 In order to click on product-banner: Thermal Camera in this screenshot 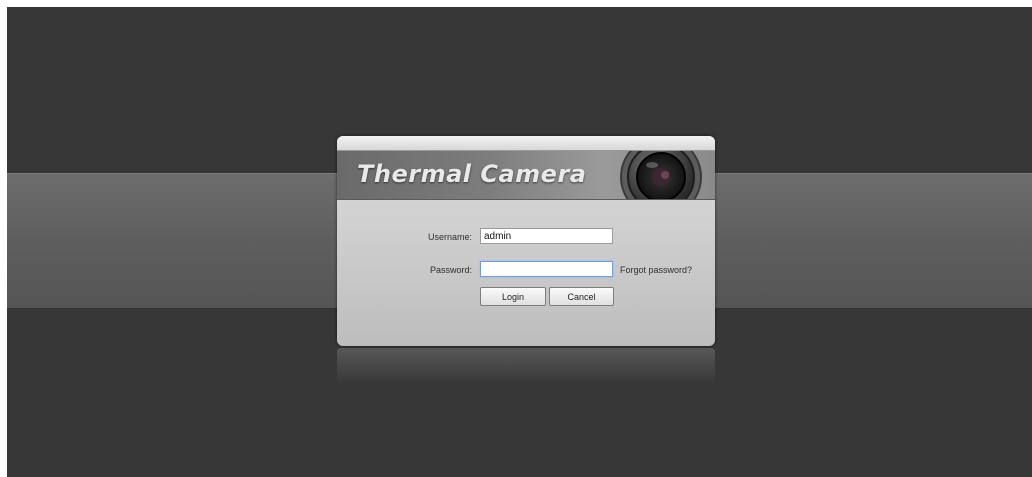, I will do `click(526, 175)`.